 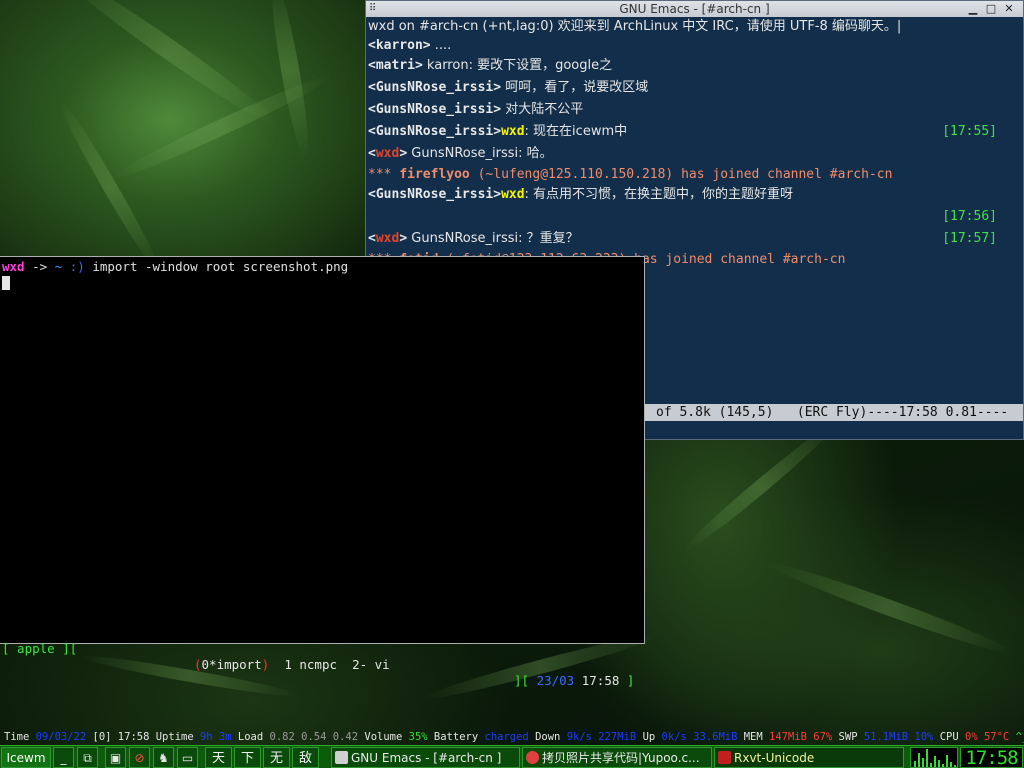 I want to click on chat-line: < wxd > GunsNRose_irssi: 哈。, so click(x=460, y=154).